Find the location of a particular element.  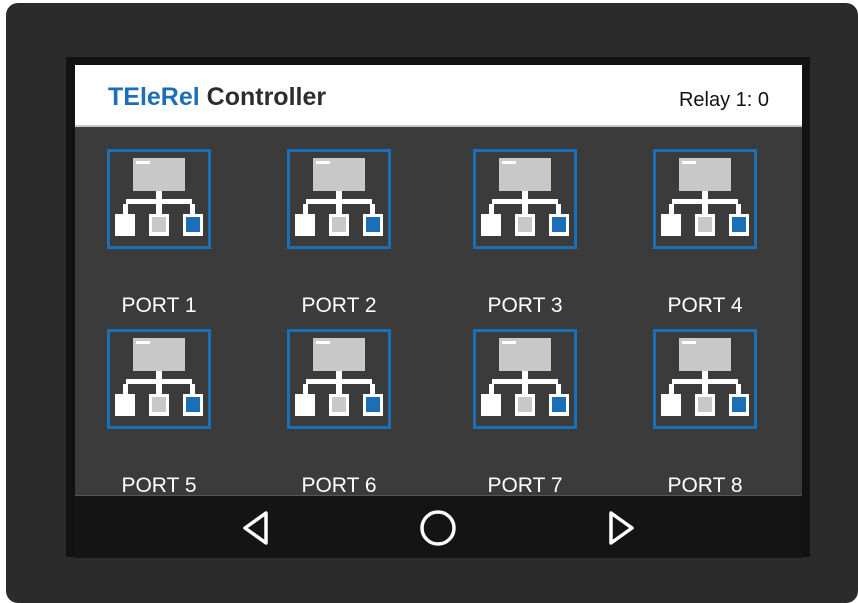

port-label: PORT 4 is located at coordinates (705, 305).